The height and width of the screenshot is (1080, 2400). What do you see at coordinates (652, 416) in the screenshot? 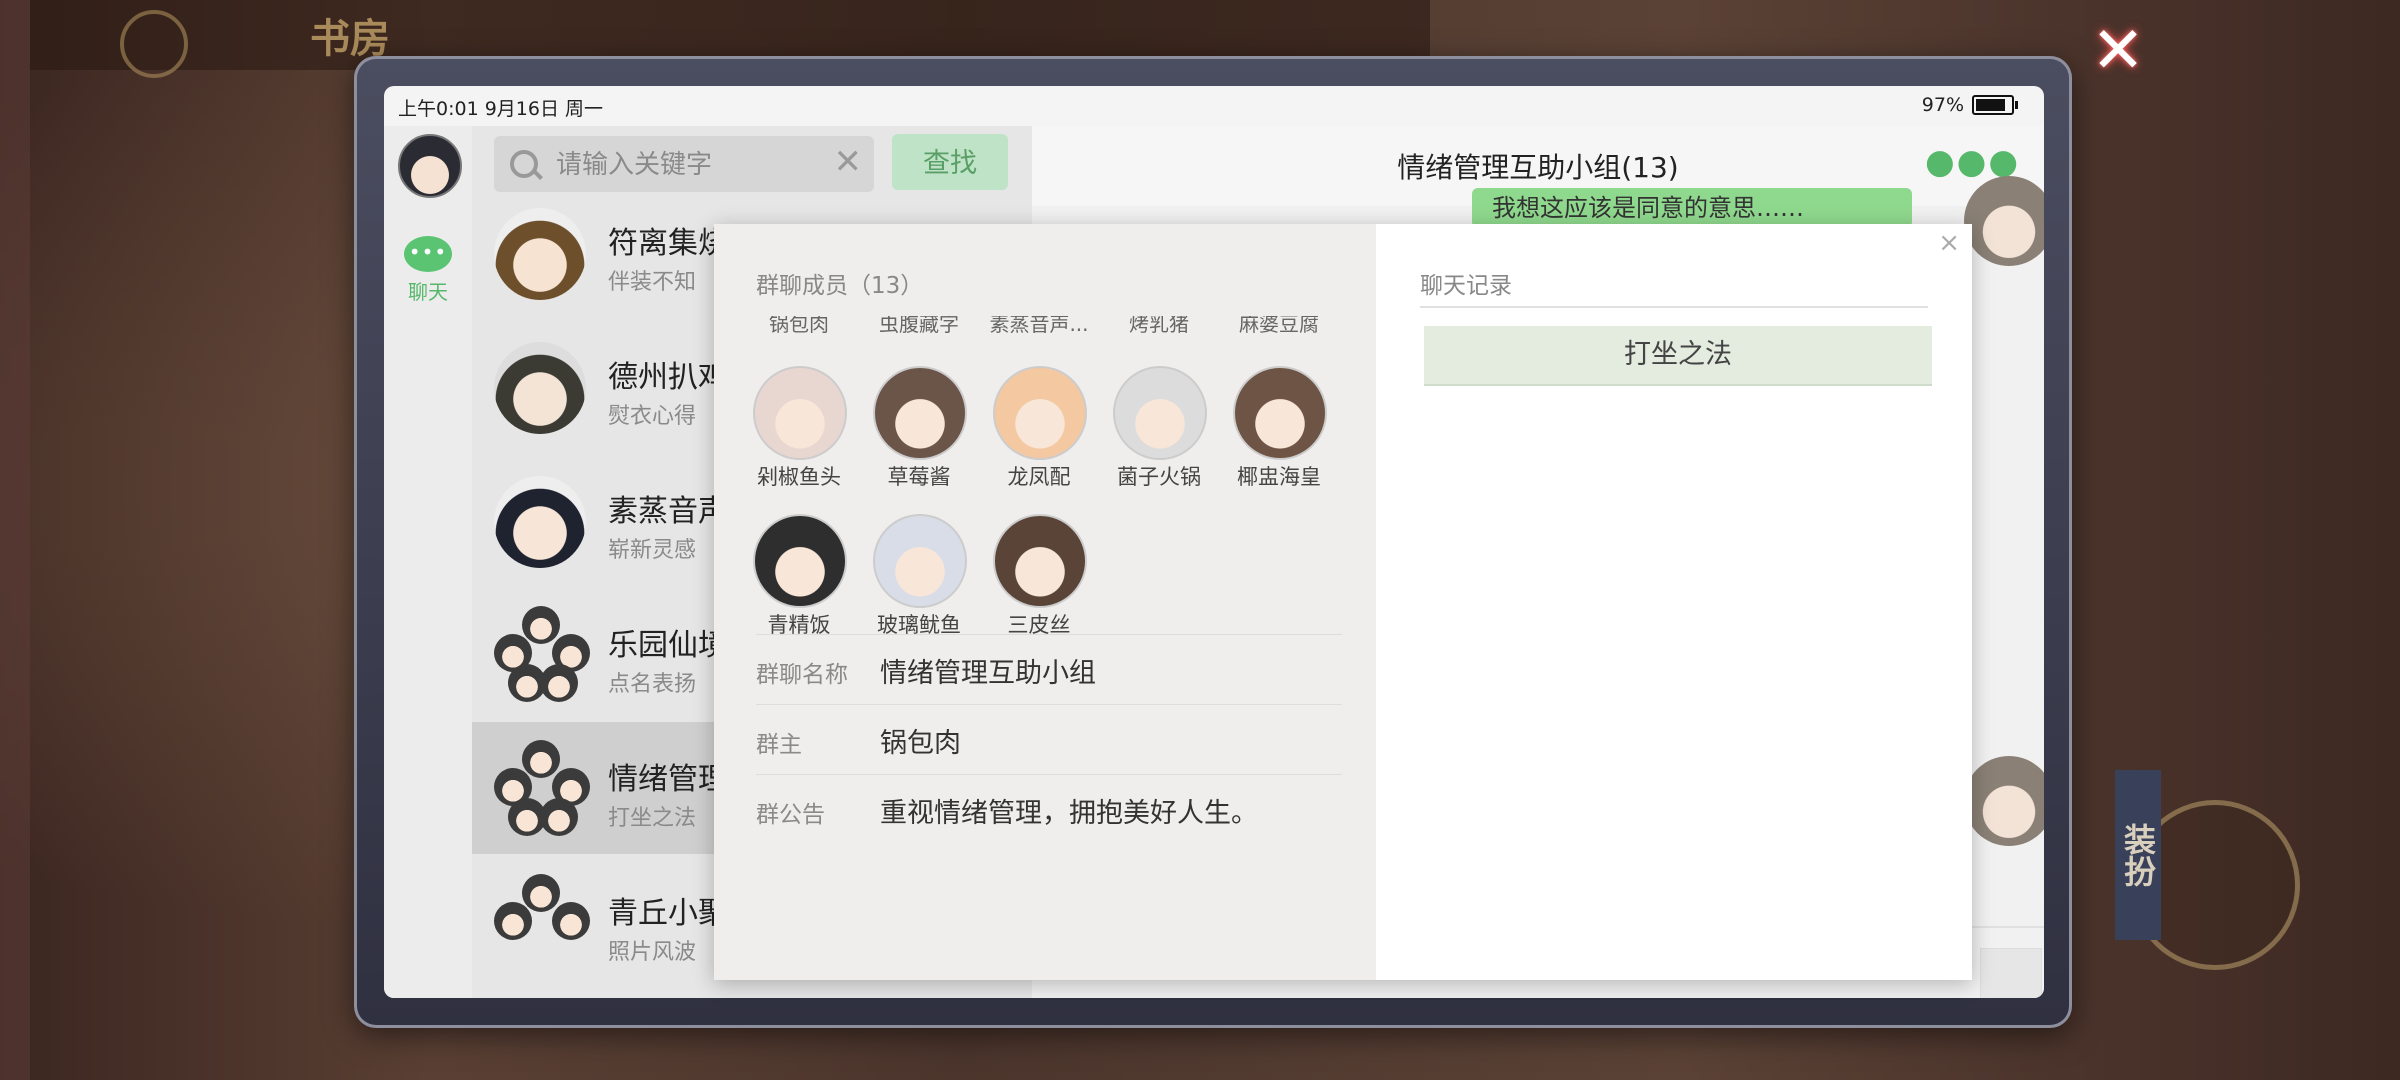
I see `conversation-last-message: 熨衣心得` at bounding box center [652, 416].